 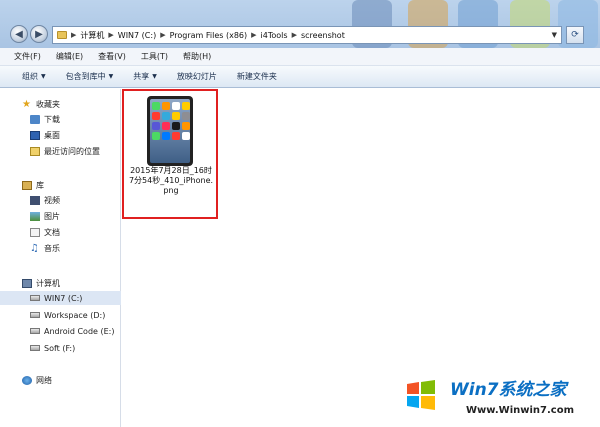 What do you see at coordinates (52, 135) in the screenshot?
I see `nav-item-label: 桌面` at bounding box center [52, 135].